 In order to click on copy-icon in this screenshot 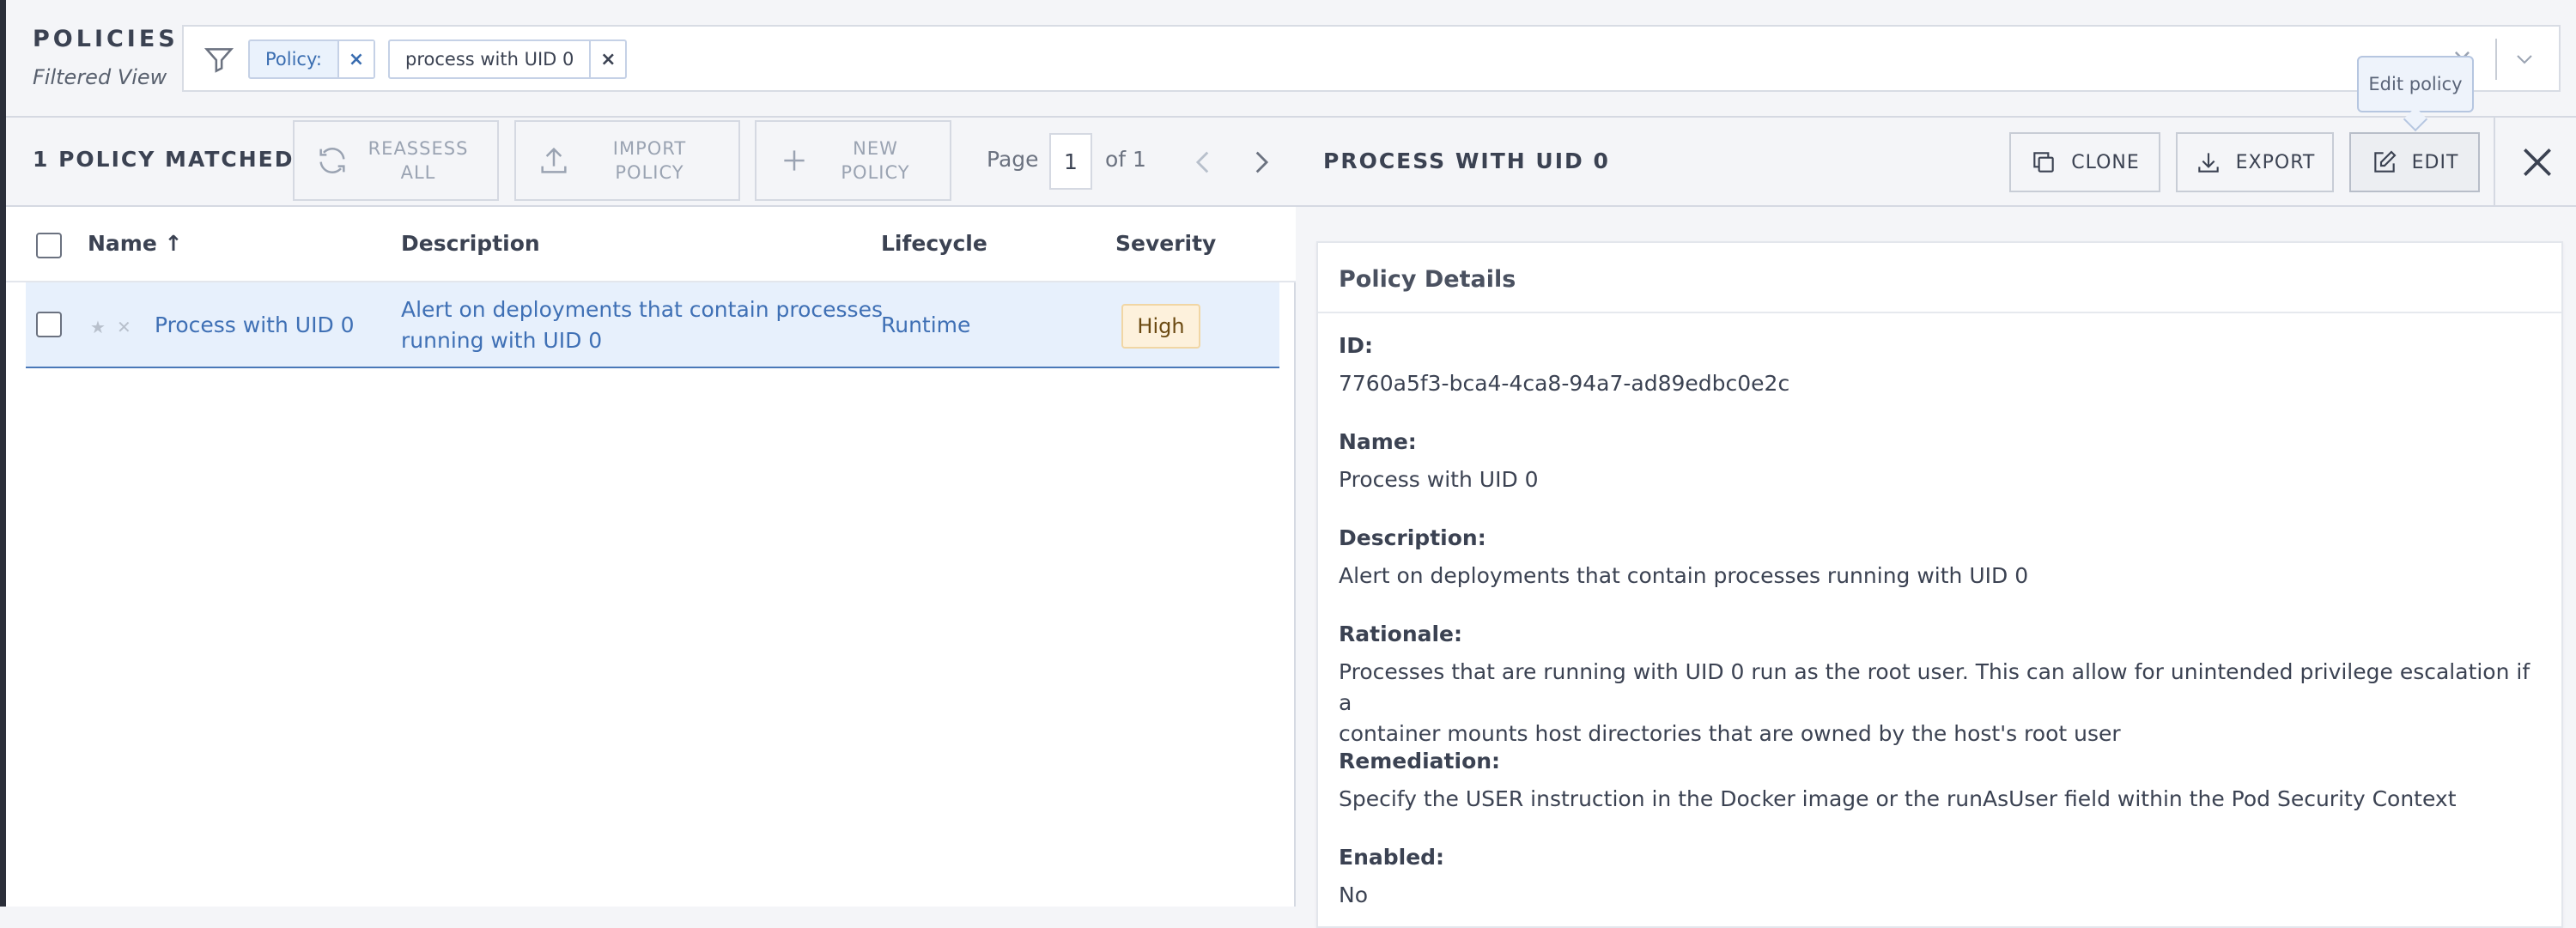, I will do `click(2043, 162)`.